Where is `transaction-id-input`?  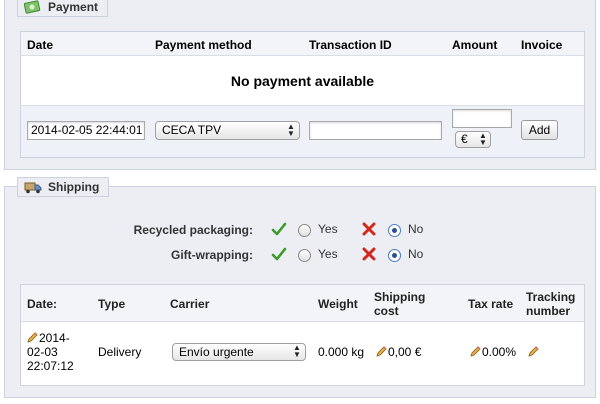
transaction-id-input is located at coordinates (375, 130).